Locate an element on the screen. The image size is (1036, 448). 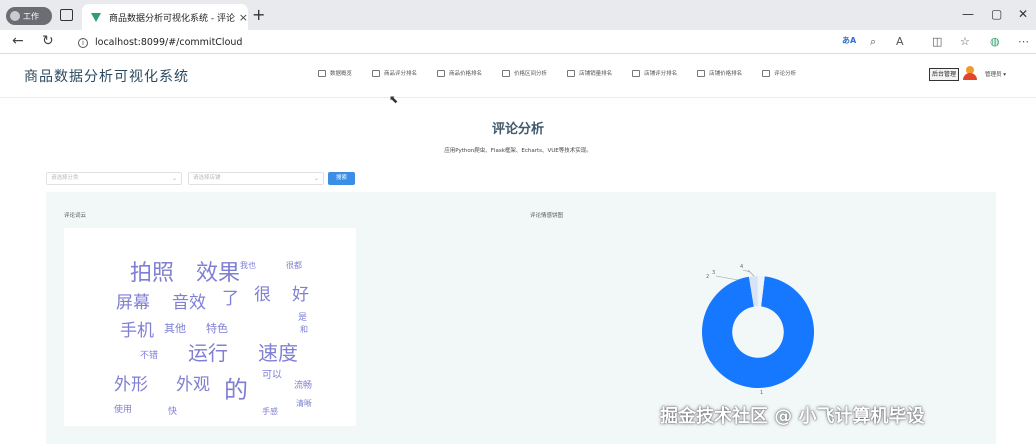
back-icon: ← is located at coordinates (18, 41).